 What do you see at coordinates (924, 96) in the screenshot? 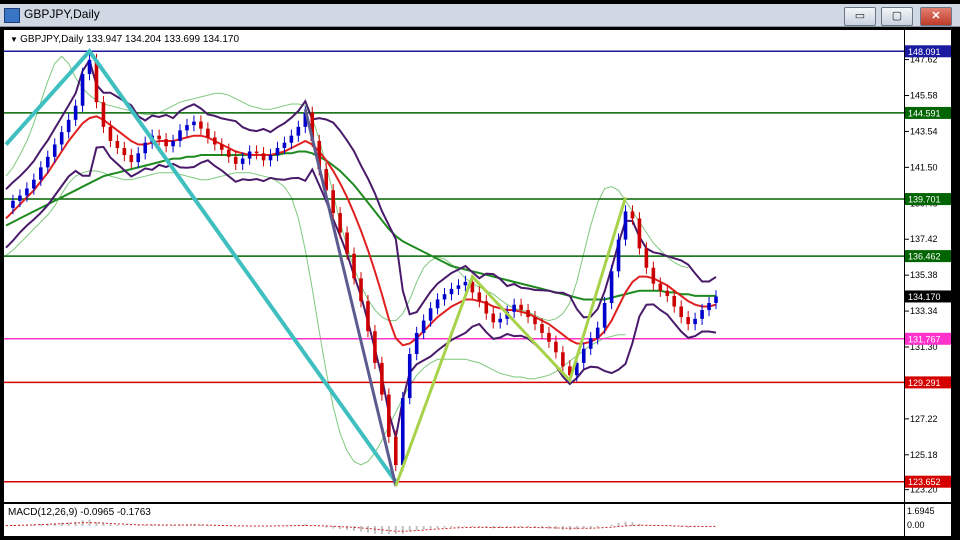
I see `price-tick-label: 145.58` at bounding box center [924, 96].